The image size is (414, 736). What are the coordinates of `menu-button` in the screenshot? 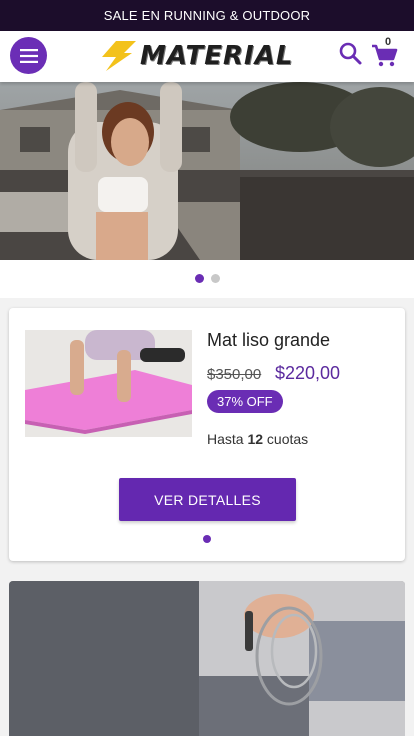 It's located at (28, 55).